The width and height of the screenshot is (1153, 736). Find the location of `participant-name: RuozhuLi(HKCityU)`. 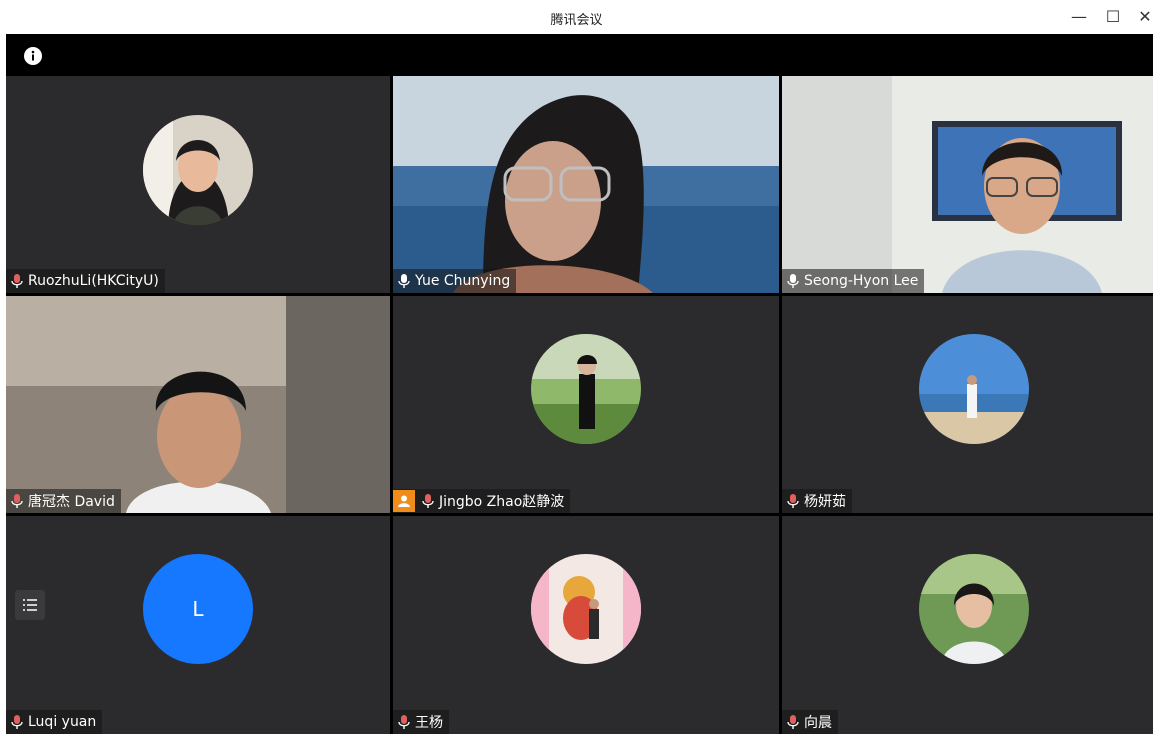

participant-name: RuozhuLi(HKCityU) is located at coordinates (93, 281).